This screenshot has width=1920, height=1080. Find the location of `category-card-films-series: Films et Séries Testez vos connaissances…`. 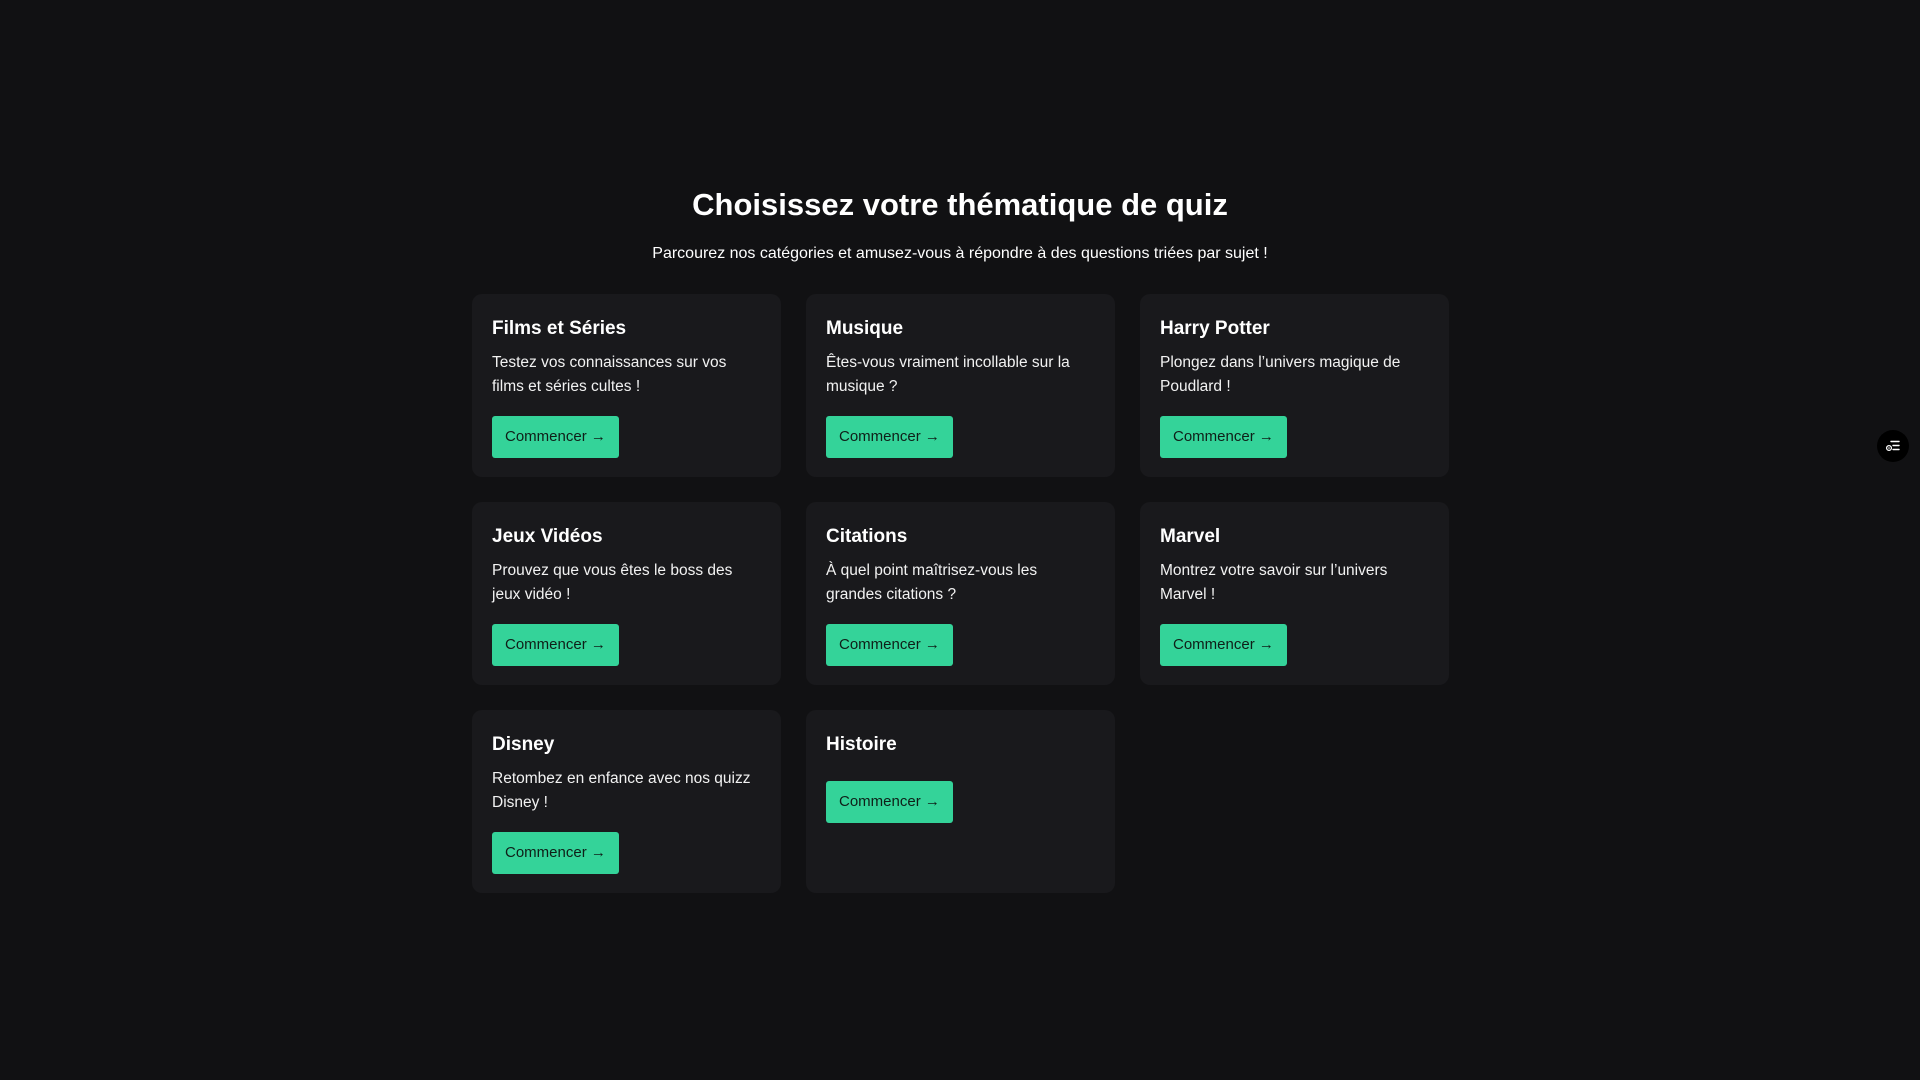

category-card-films-series: Films et Séries Testez vos connaissances… is located at coordinates (626, 385).